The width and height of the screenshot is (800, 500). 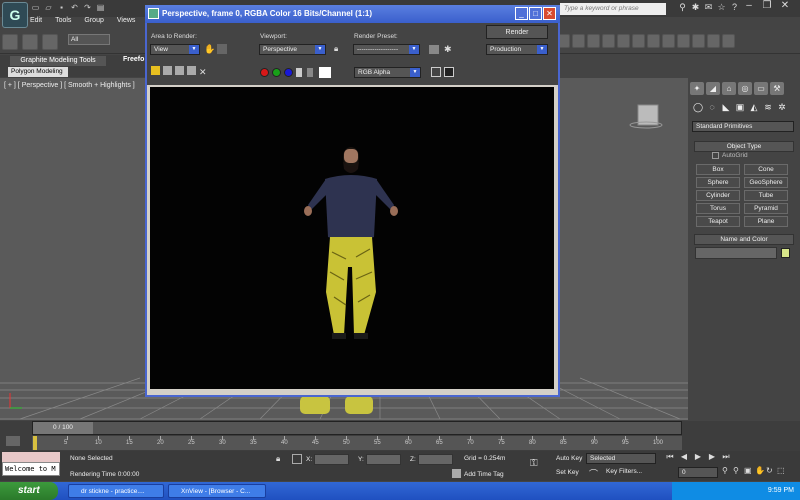 I want to click on geosphere-button: GeoSphere, so click(x=766, y=182).